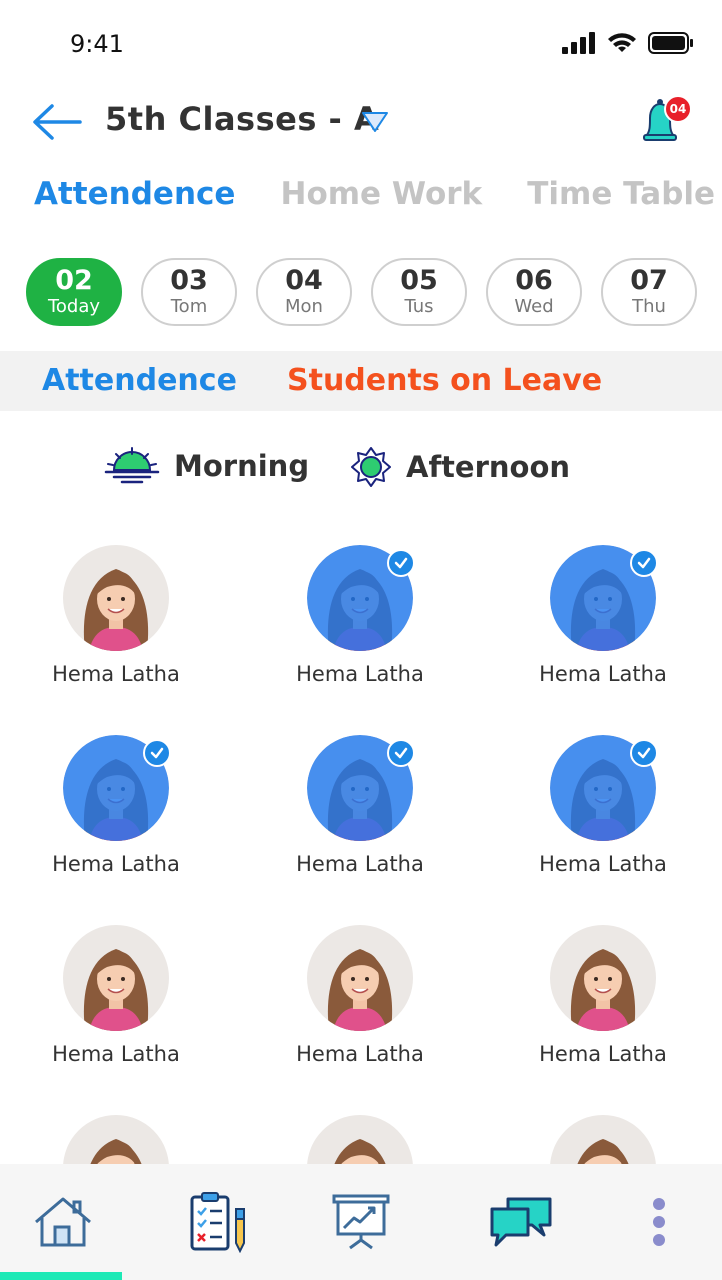  Describe the element at coordinates (97, 44) in the screenshot. I see `status-time: 9:41` at that location.